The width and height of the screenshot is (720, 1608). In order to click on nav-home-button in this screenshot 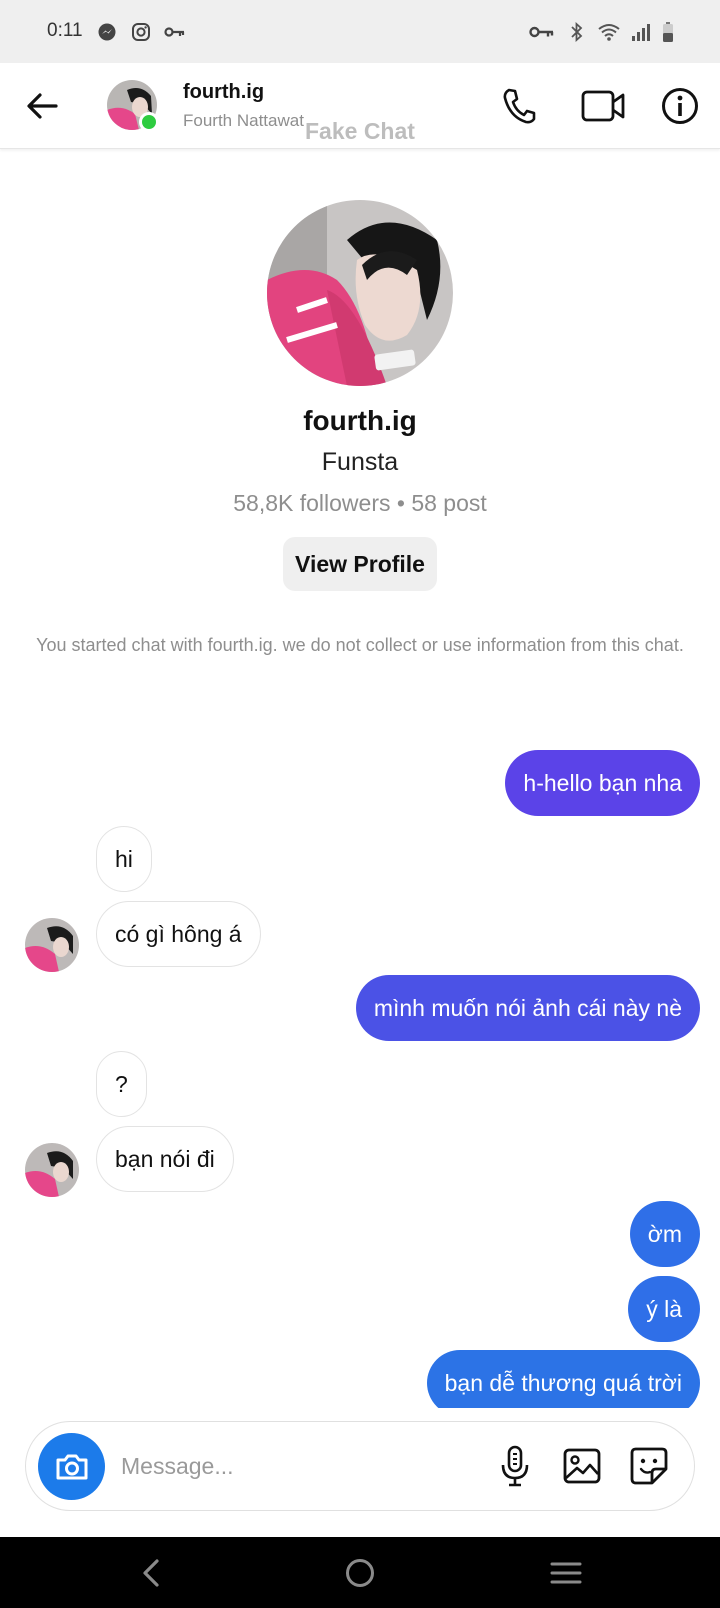, I will do `click(360, 1573)`.